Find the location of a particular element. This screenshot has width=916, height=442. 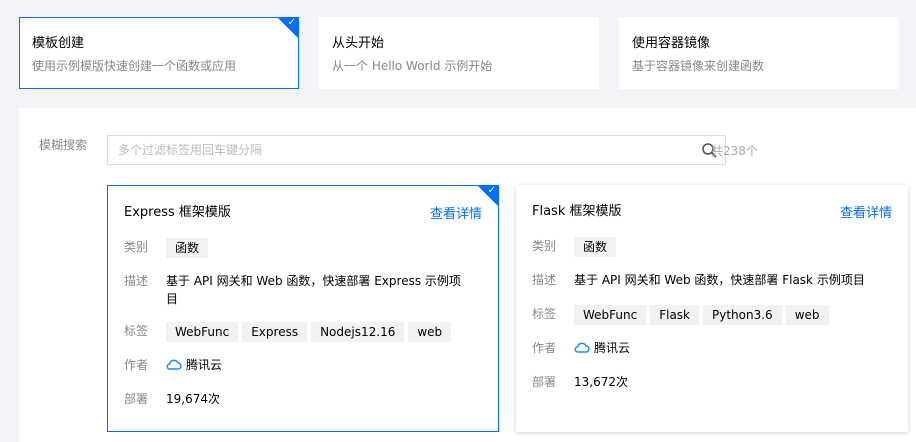

mode-desc: 从一个 Hello World 示例开始 is located at coordinates (412, 66).